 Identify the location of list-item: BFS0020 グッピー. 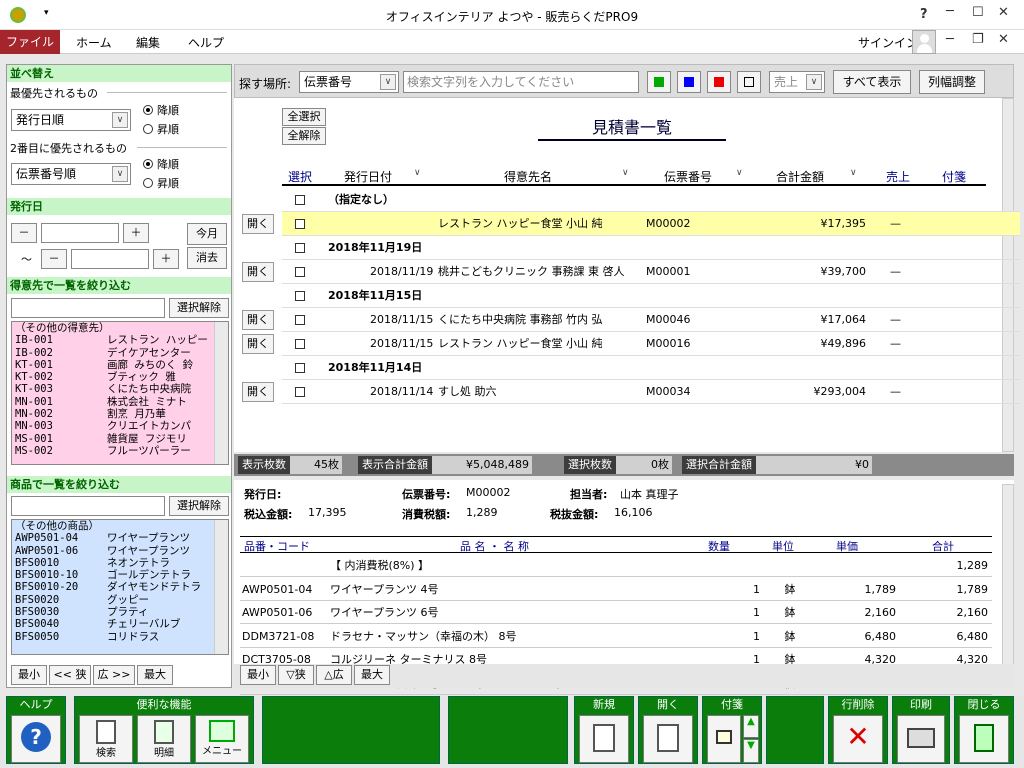
(120, 600).